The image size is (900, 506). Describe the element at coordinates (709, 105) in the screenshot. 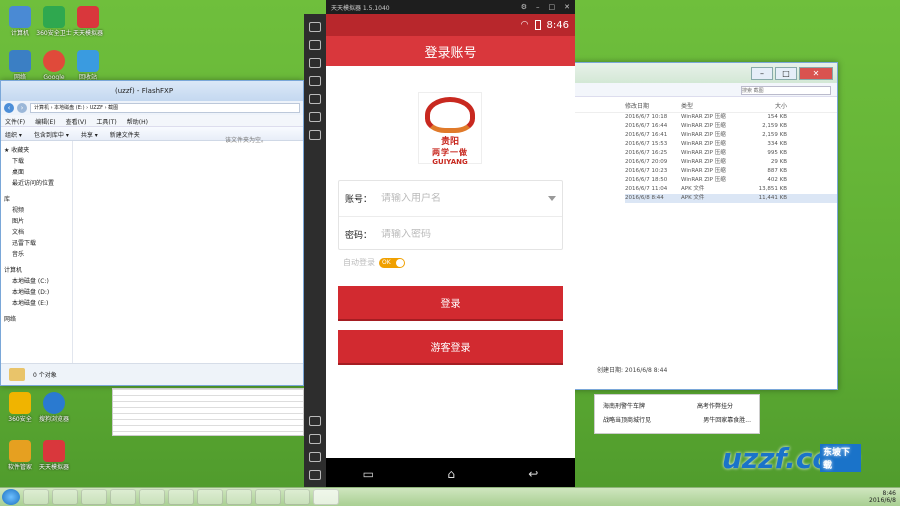

I see `column-type: 类型` at that location.